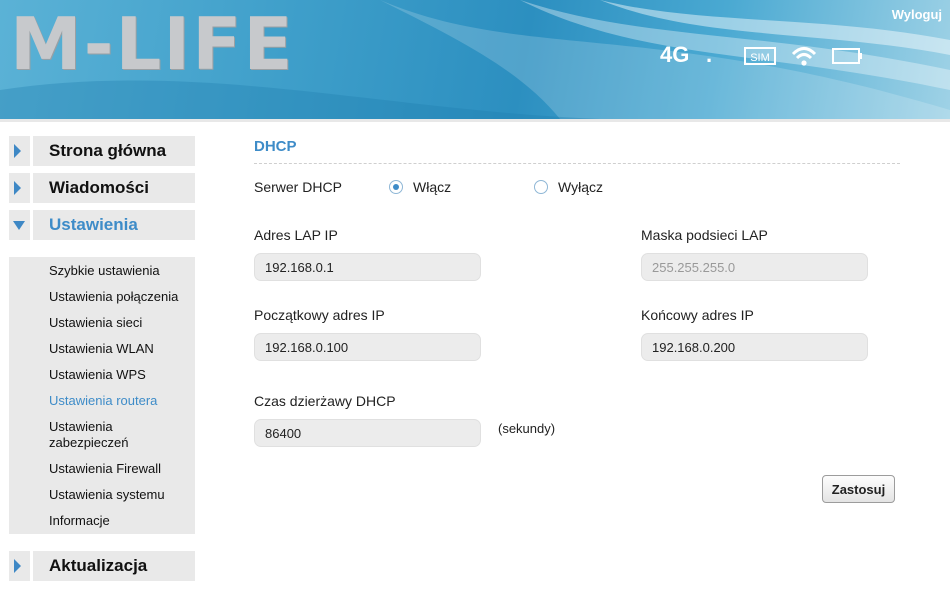  I want to click on start-ip-label: Początkowy adres IP, so click(319, 315).